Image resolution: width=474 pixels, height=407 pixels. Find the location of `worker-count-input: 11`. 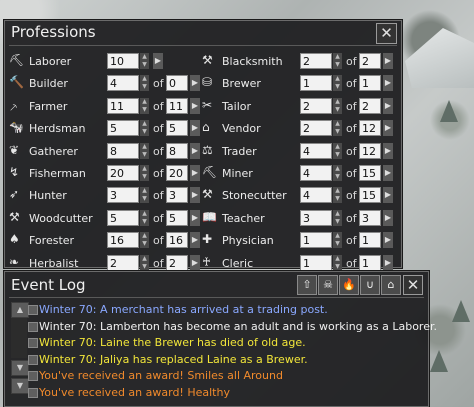

worker-count-input: 11 is located at coordinates (123, 105).